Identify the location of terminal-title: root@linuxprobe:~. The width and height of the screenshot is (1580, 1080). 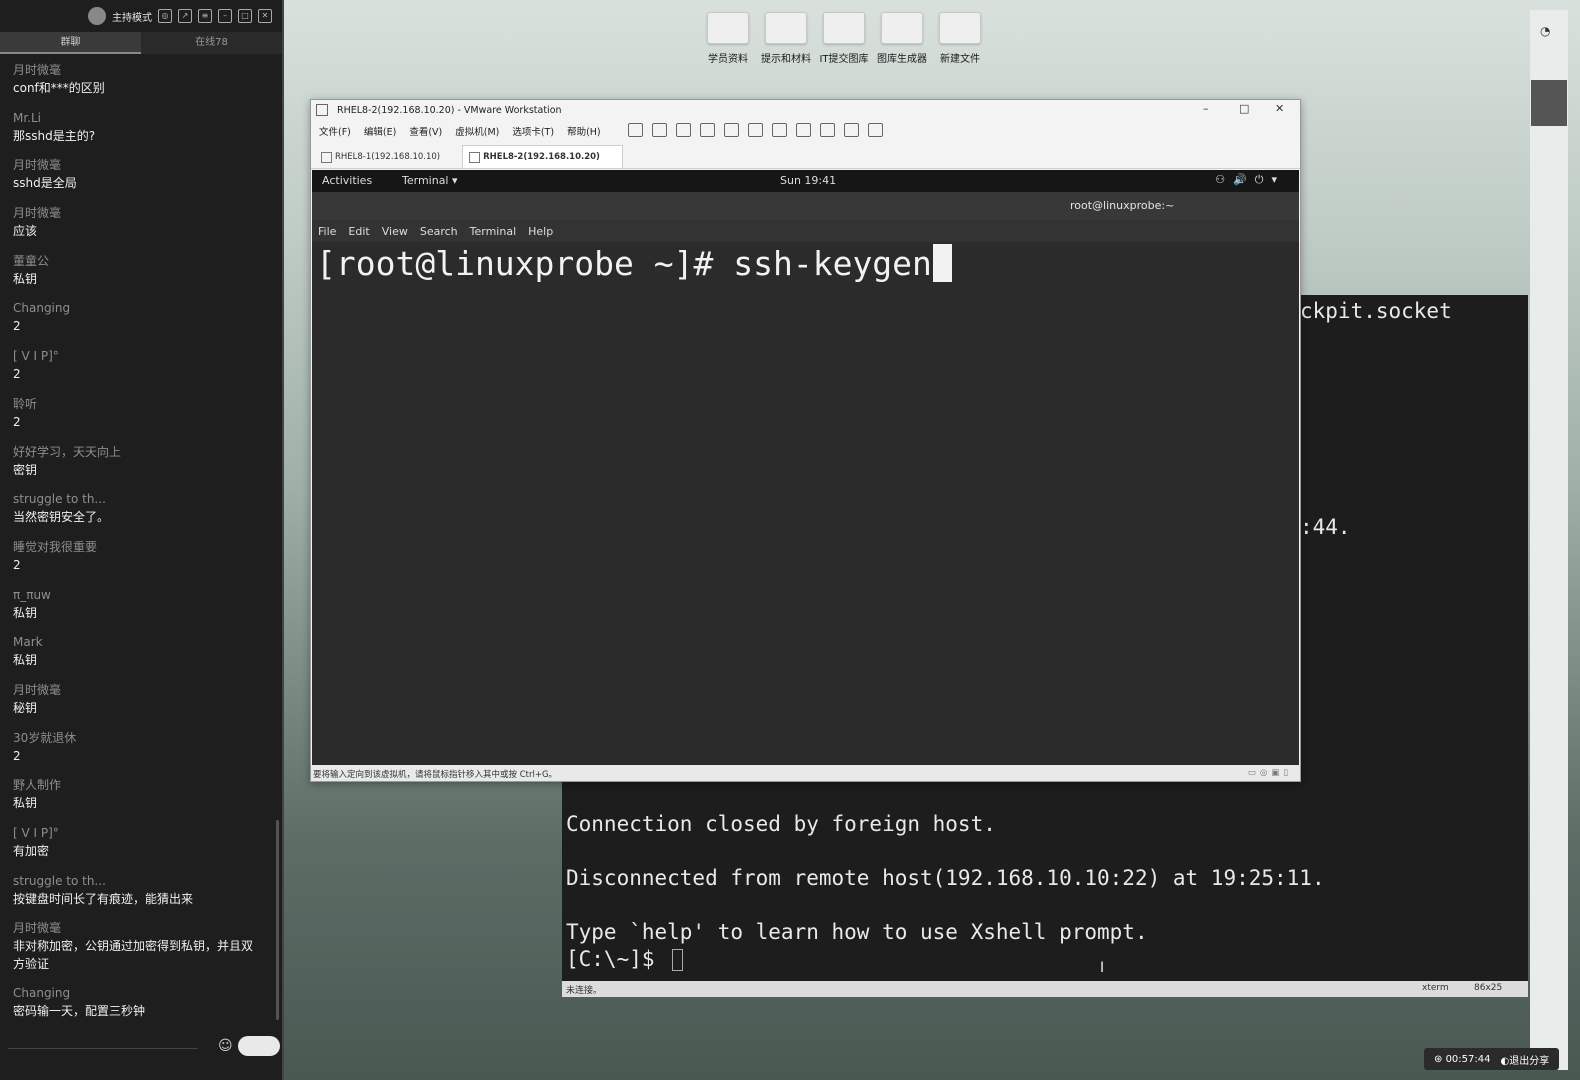
(1122, 205).